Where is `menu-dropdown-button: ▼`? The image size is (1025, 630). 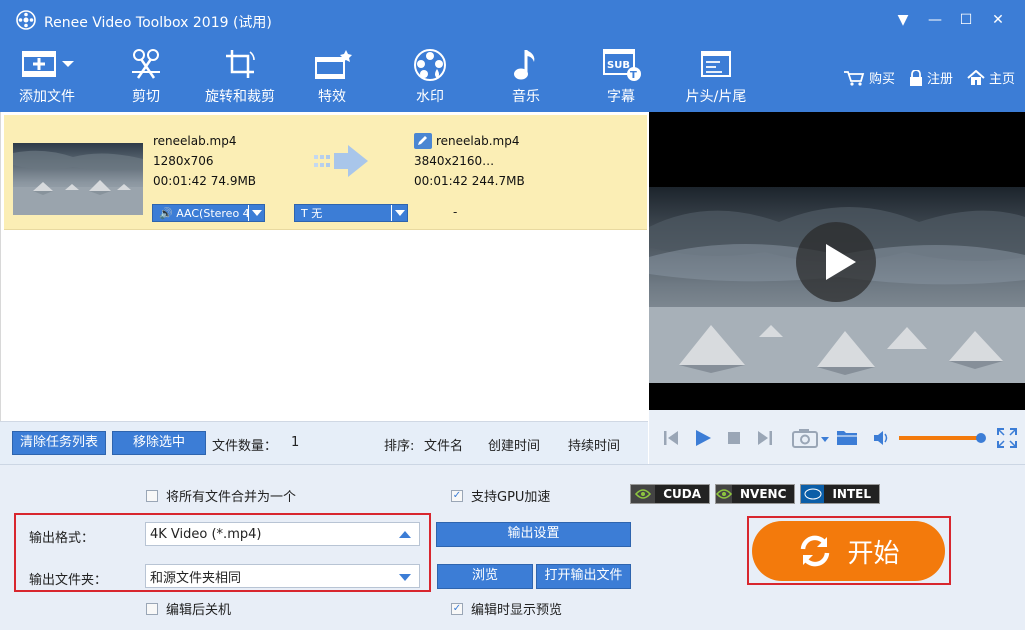
menu-dropdown-button: ▼ is located at coordinates (903, 20).